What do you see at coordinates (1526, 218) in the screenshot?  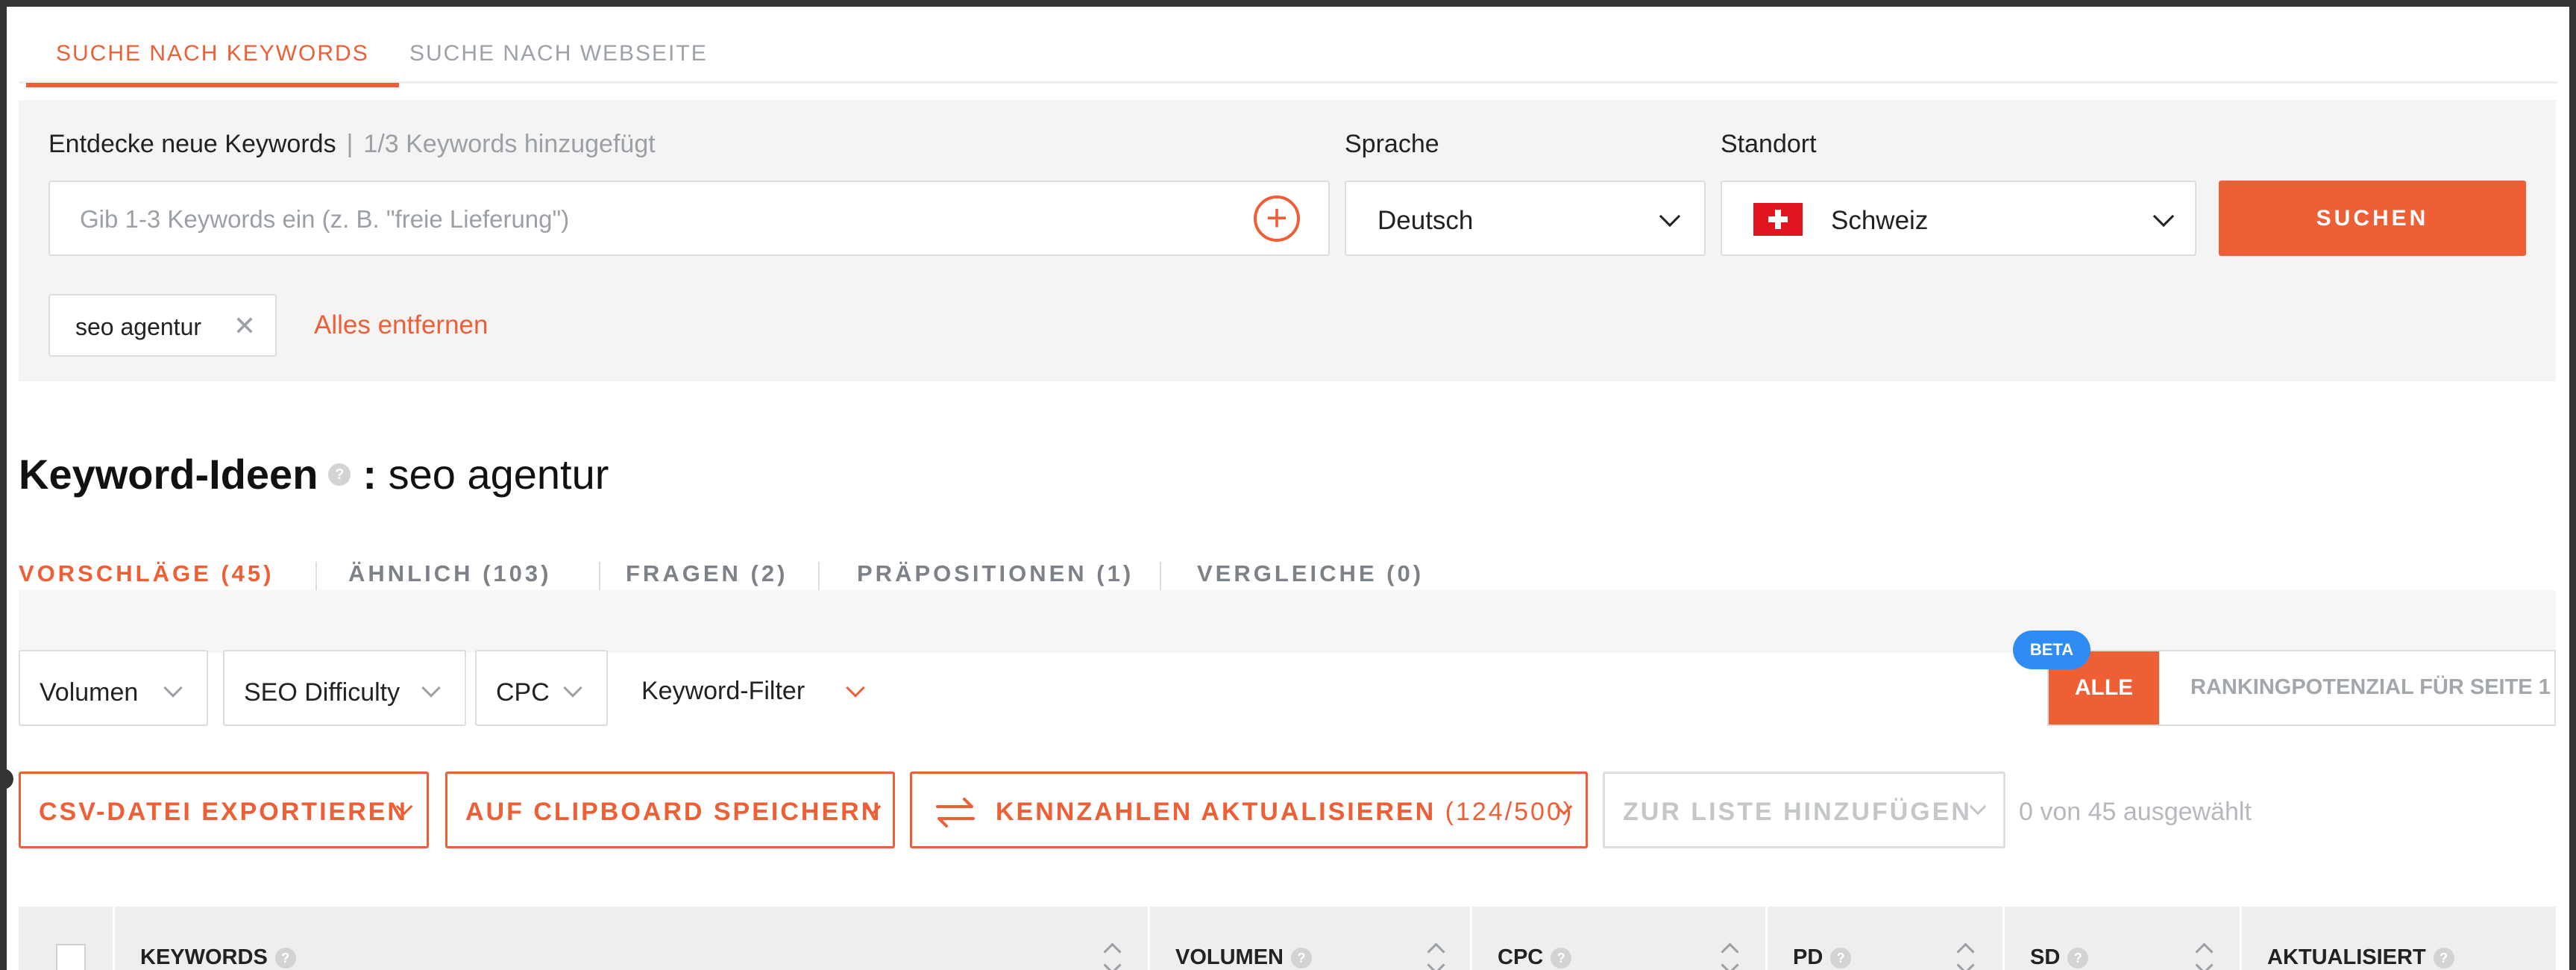 I see `language-select: Deutsch` at bounding box center [1526, 218].